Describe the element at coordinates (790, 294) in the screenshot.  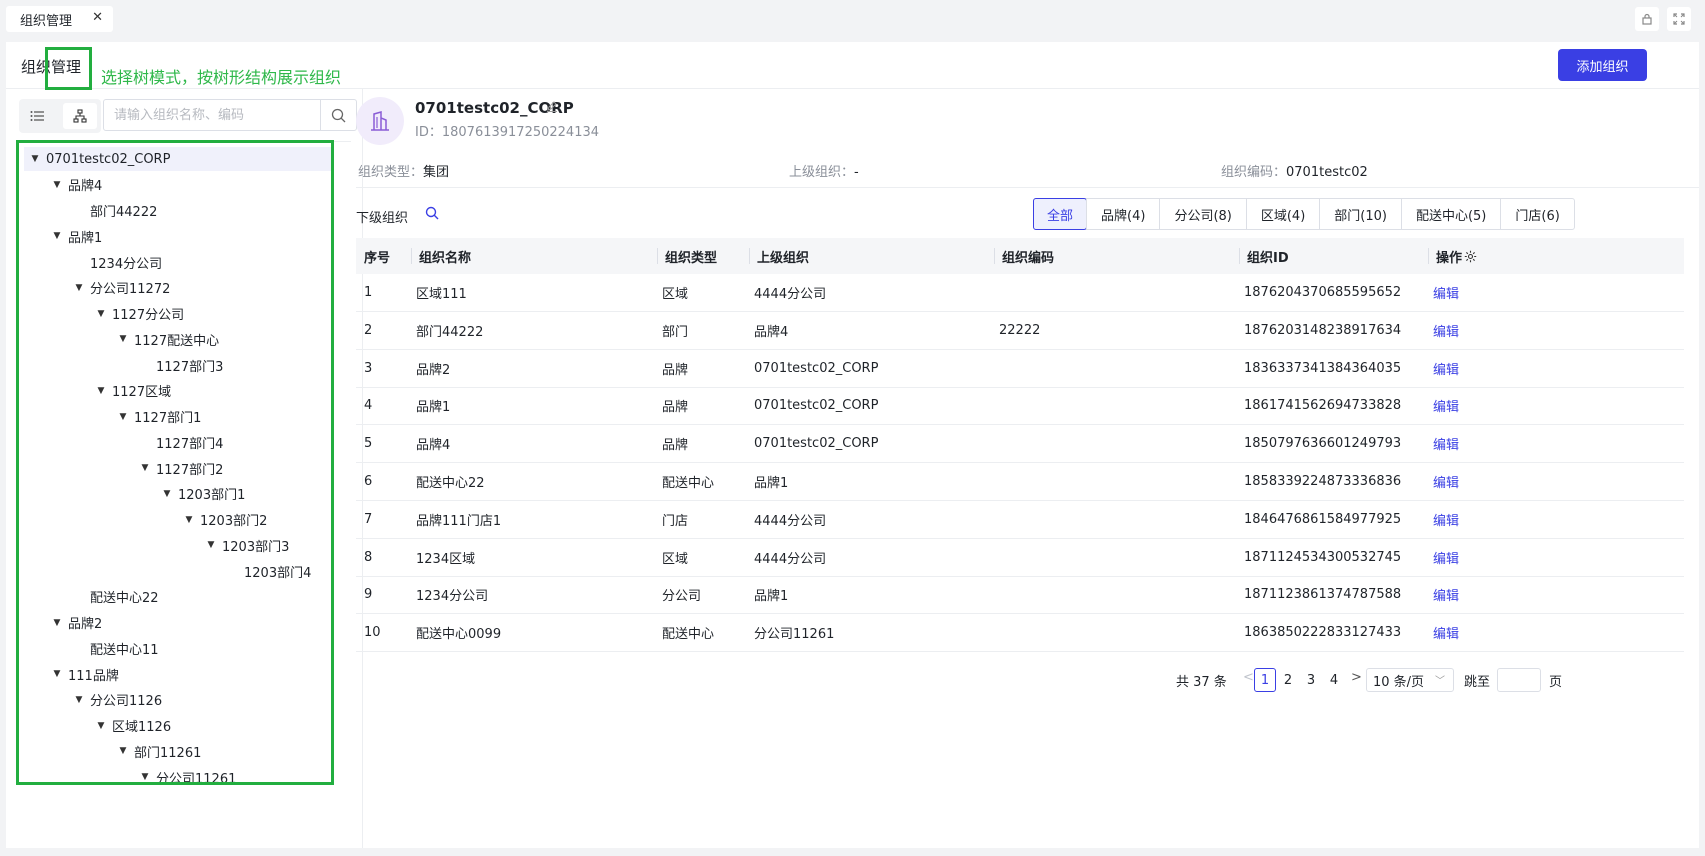
I see `table-cell: 4444分公司` at that location.